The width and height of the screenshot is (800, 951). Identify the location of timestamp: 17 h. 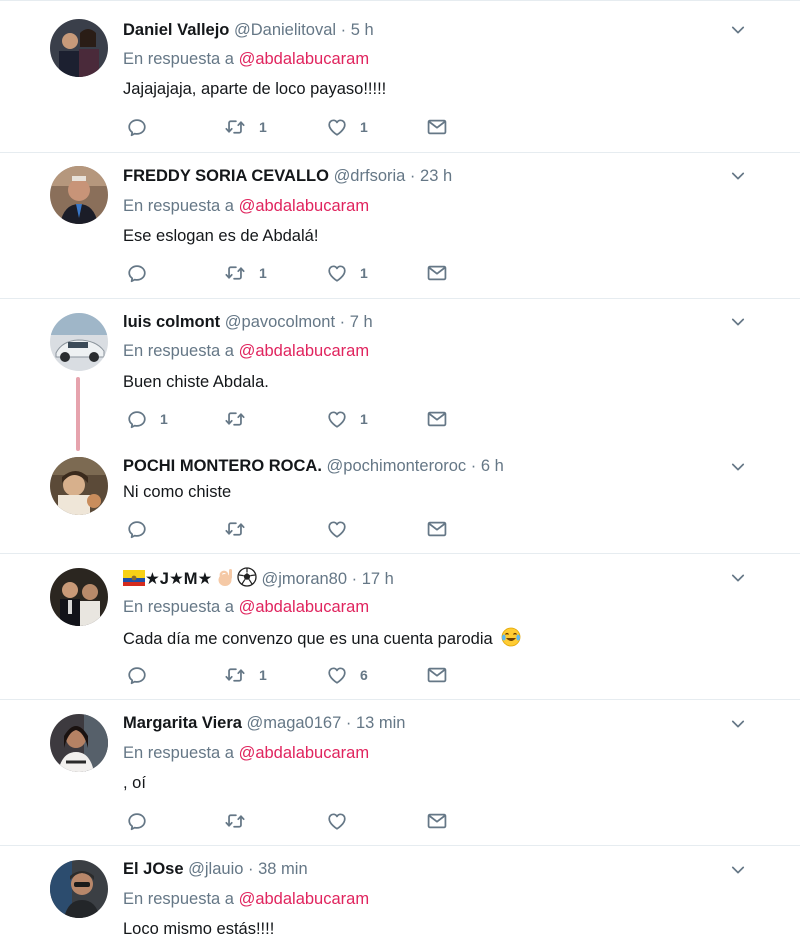
(378, 579).